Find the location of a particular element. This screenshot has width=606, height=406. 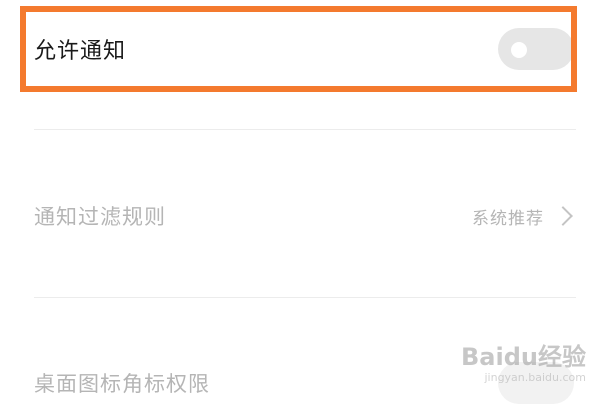

allow-notifications-label: 允许通知 is located at coordinates (80, 51).